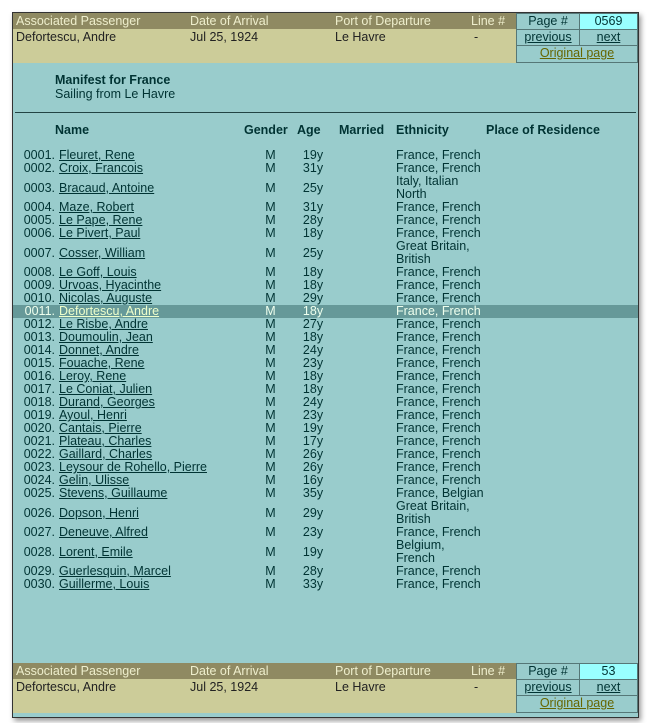 The width and height of the screenshot is (652, 723). What do you see at coordinates (115, 571) in the screenshot?
I see `passenger-name: Guerlesquin, Marcel` at bounding box center [115, 571].